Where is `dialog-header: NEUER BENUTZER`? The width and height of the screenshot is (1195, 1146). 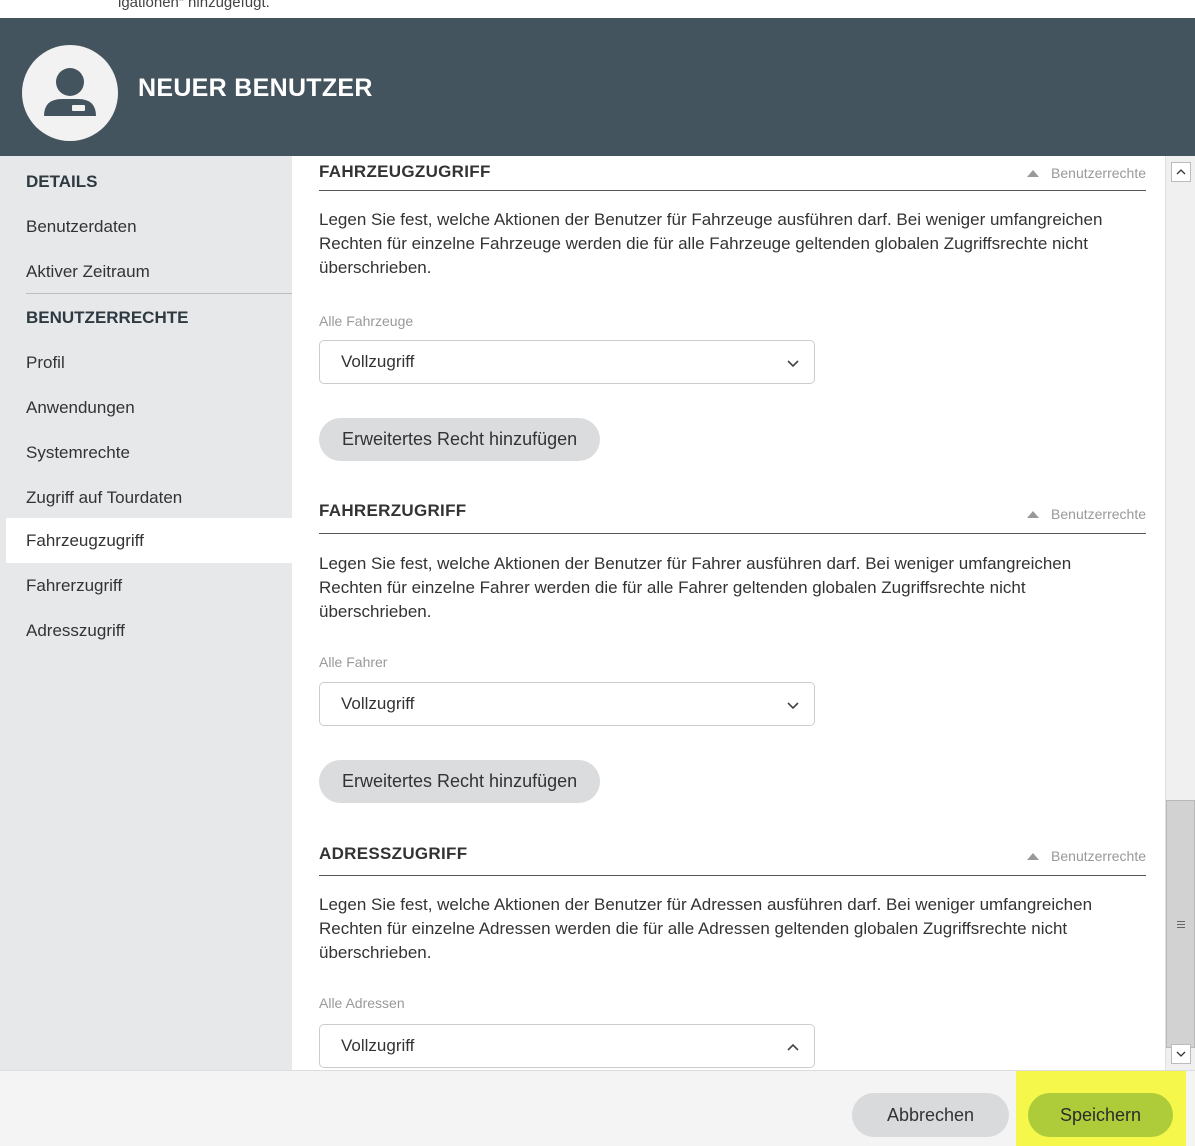 dialog-header: NEUER BENUTZER is located at coordinates (597, 87).